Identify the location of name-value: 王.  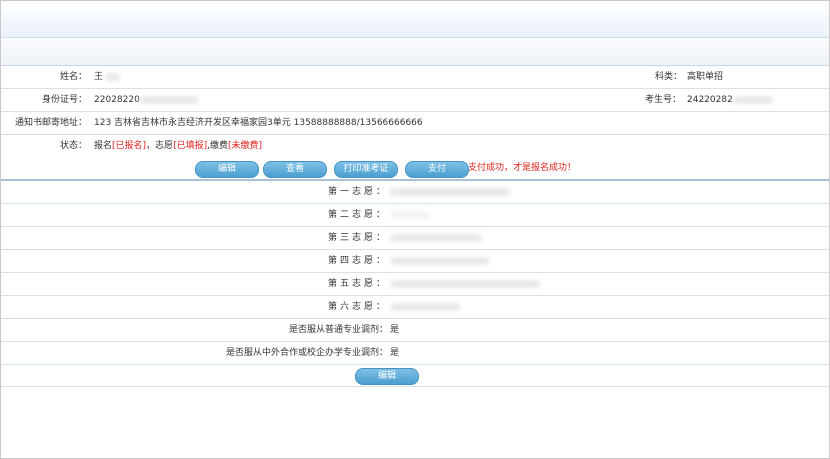
(107, 77).